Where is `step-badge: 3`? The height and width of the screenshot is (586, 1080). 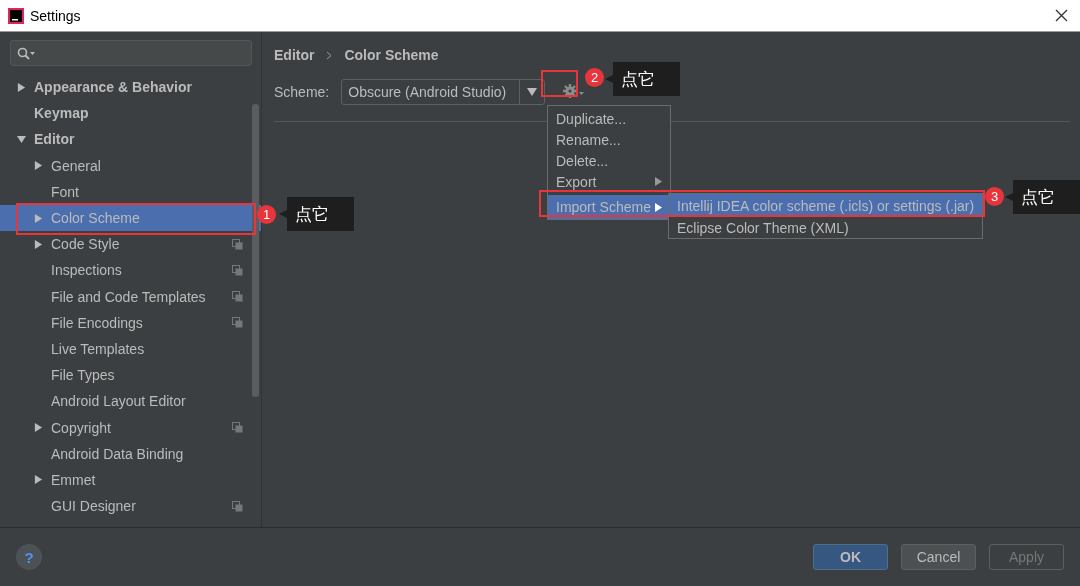
step-badge: 3 is located at coordinates (994, 196).